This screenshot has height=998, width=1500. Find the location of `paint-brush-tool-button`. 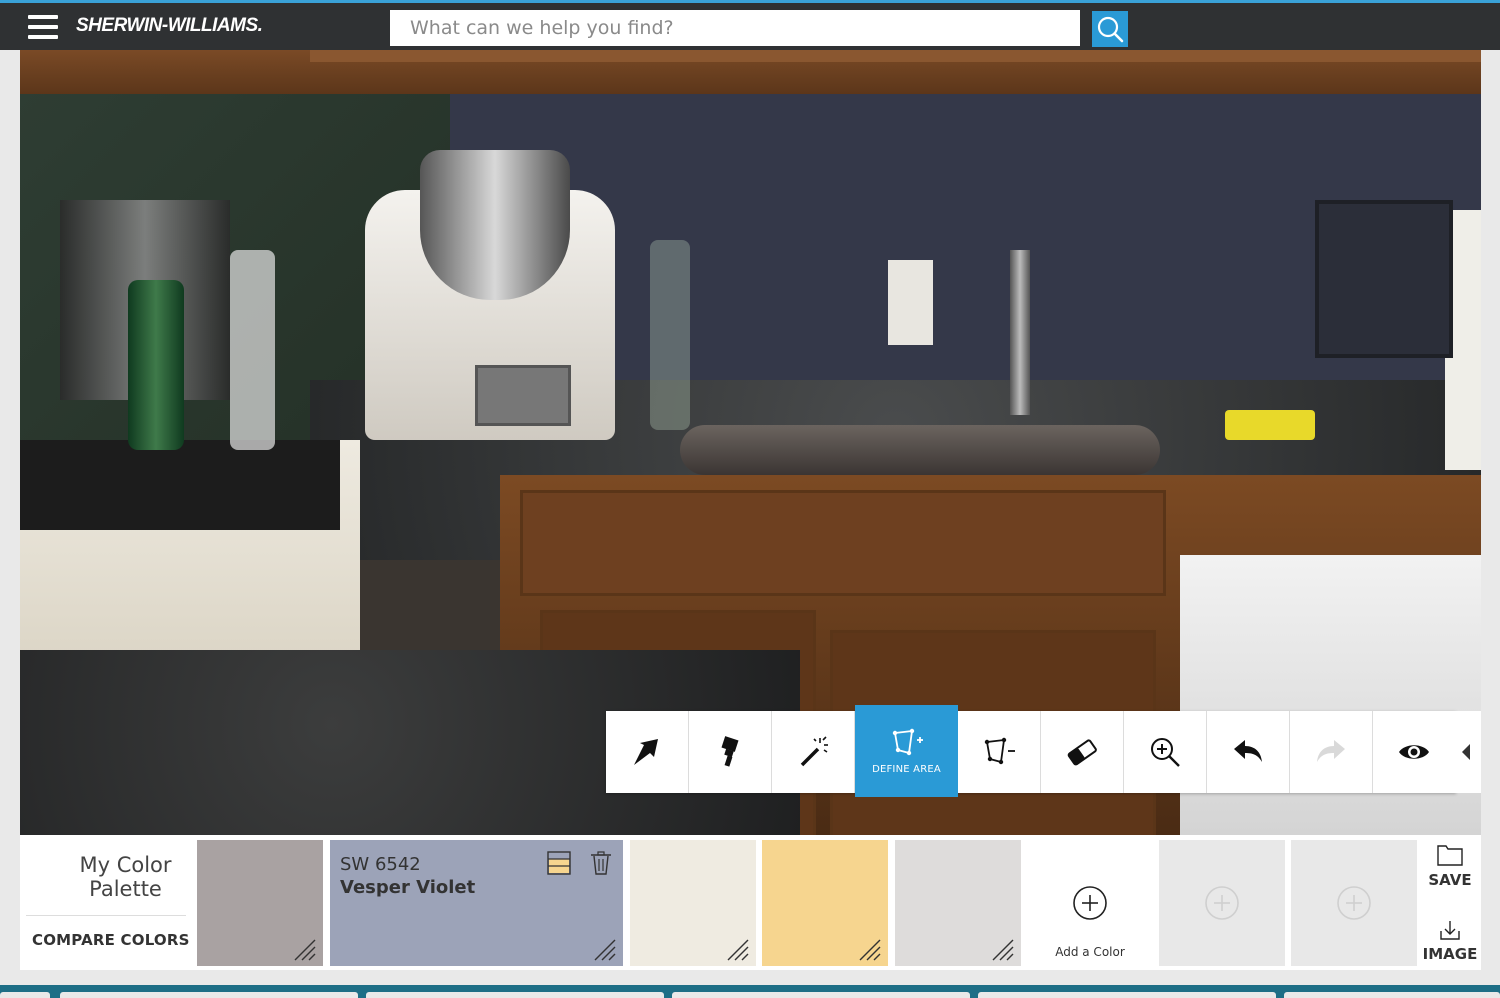

paint-brush-tool-button is located at coordinates (730, 752).